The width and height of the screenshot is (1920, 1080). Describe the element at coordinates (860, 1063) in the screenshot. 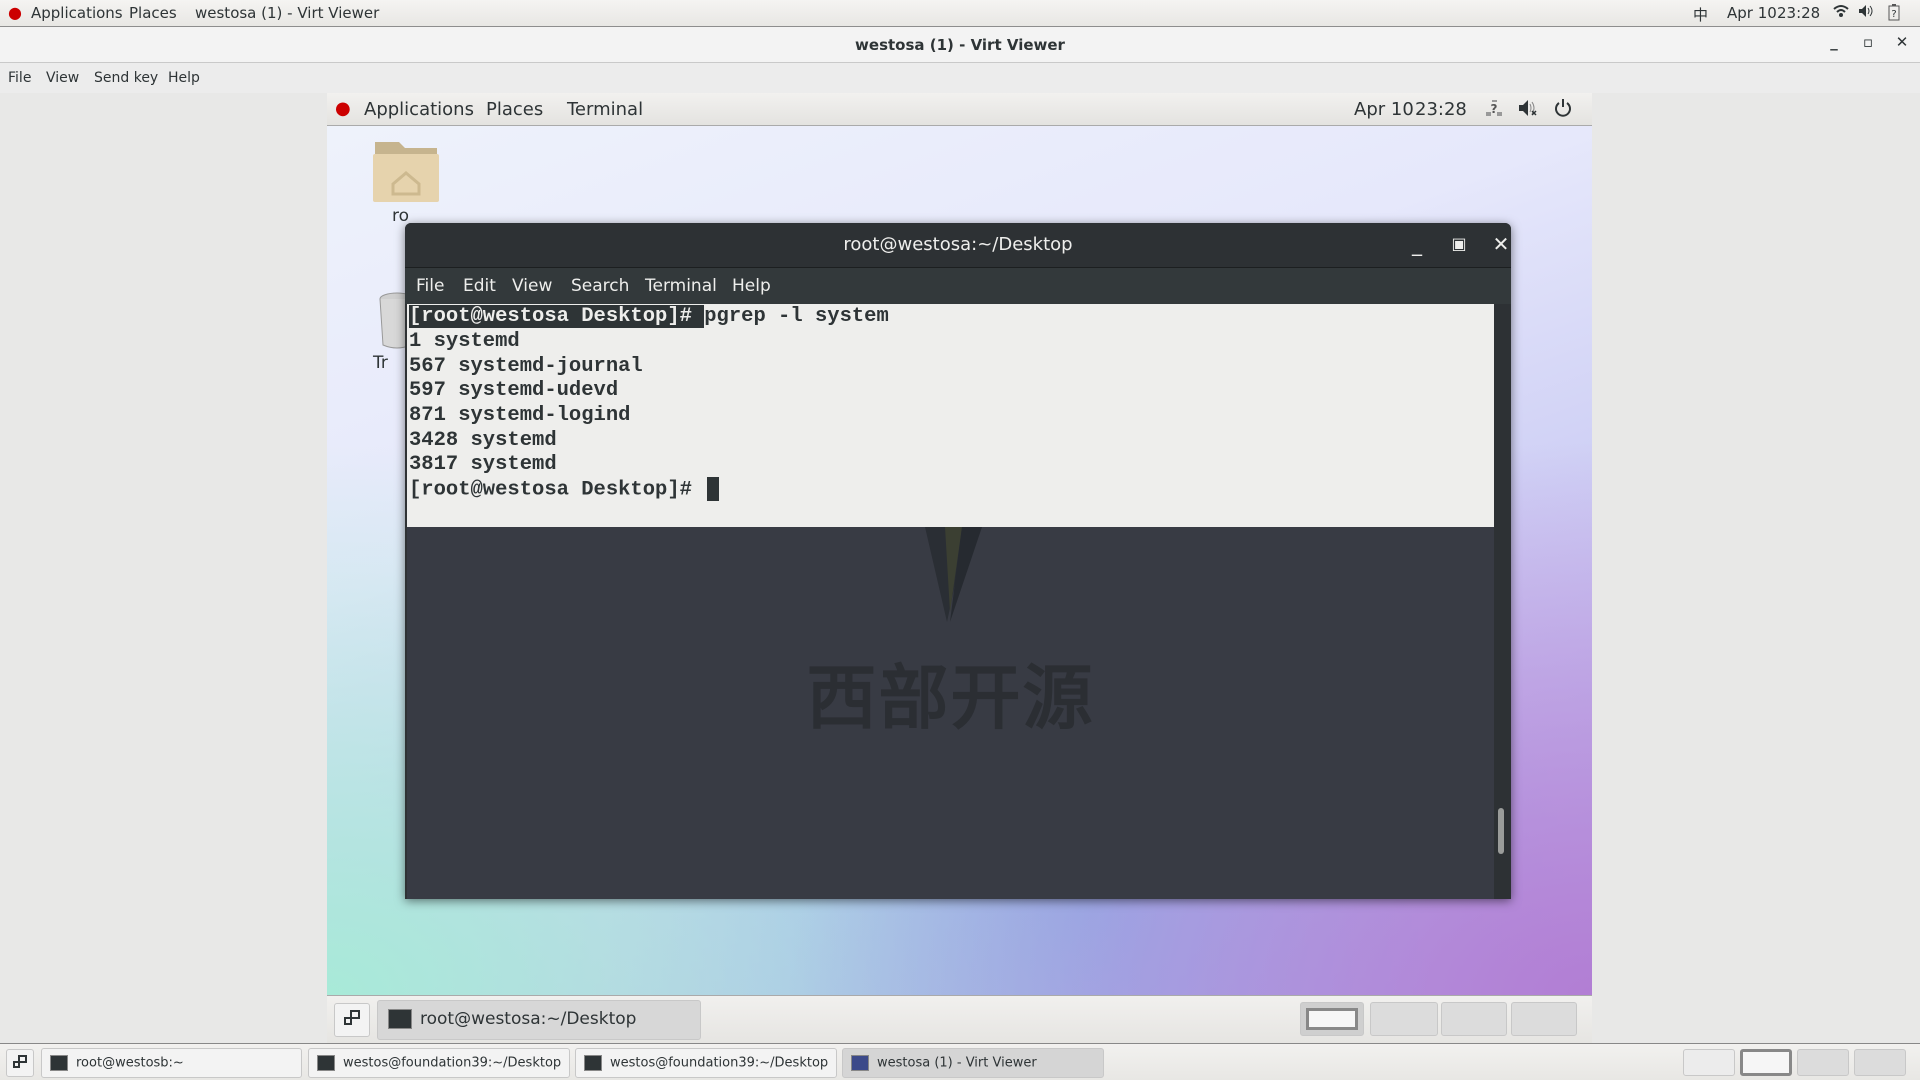

I see `virt-viewer-icon` at that location.